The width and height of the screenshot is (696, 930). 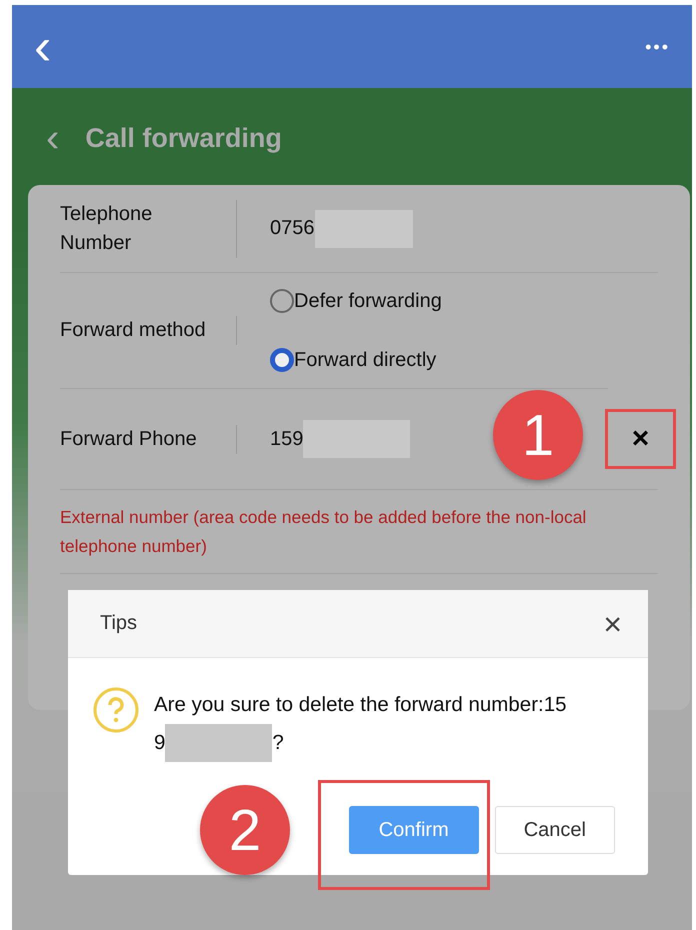 What do you see at coordinates (116, 710) in the screenshot?
I see `question-icon` at bounding box center [116, 710].